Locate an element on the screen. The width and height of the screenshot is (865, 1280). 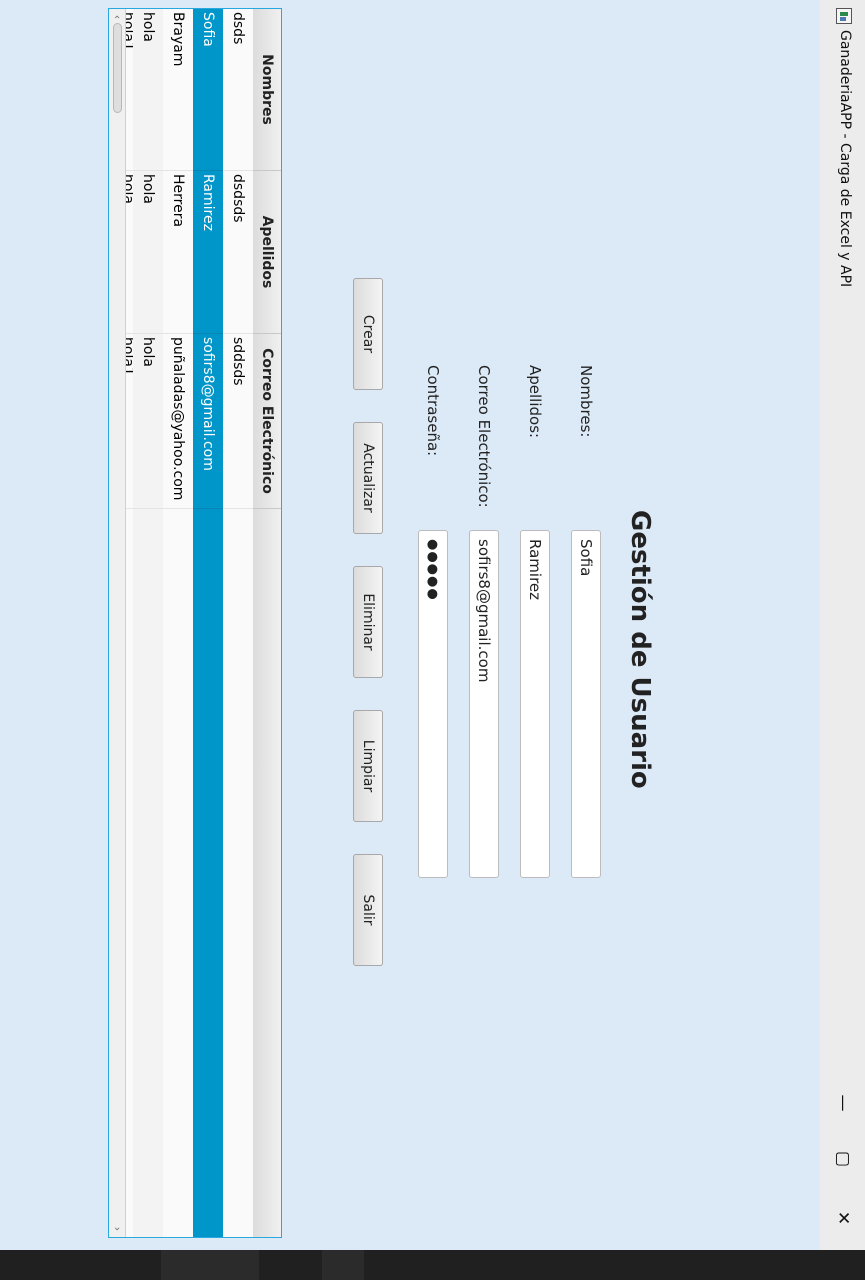
column-header-apellidos: Apellidos is located at coordinates (267, 252).